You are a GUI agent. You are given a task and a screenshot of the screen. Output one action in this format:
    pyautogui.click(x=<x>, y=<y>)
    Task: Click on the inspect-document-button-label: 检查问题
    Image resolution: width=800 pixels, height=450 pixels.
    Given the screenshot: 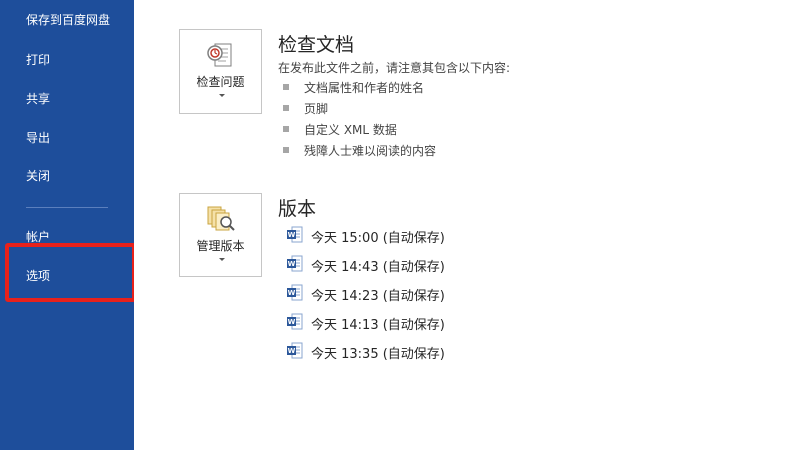 What is the action you would take?
    pyautogui.click(x=220, y=82)
    